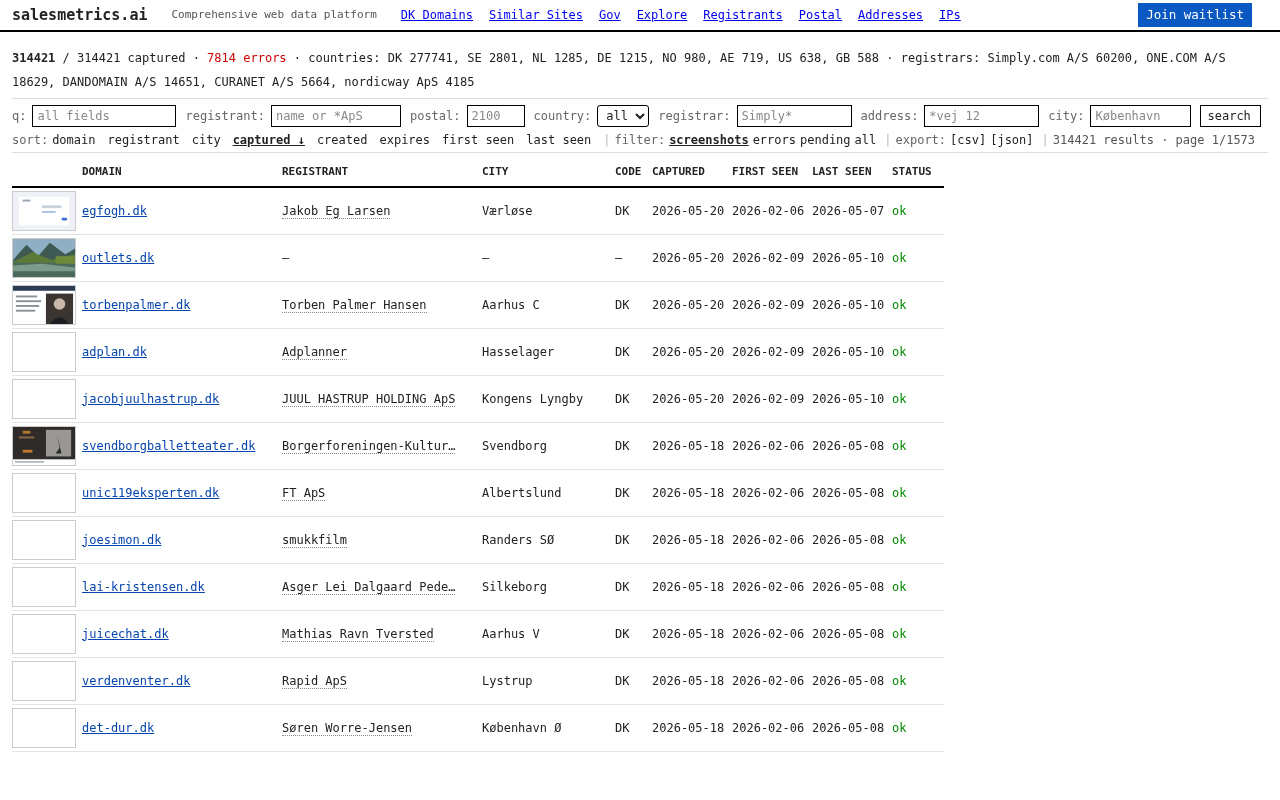  What do you see at coordinates (80, 15) in the screenshot?
I see `logo: salesmetrics.ai` at bounding box center [80, 15].